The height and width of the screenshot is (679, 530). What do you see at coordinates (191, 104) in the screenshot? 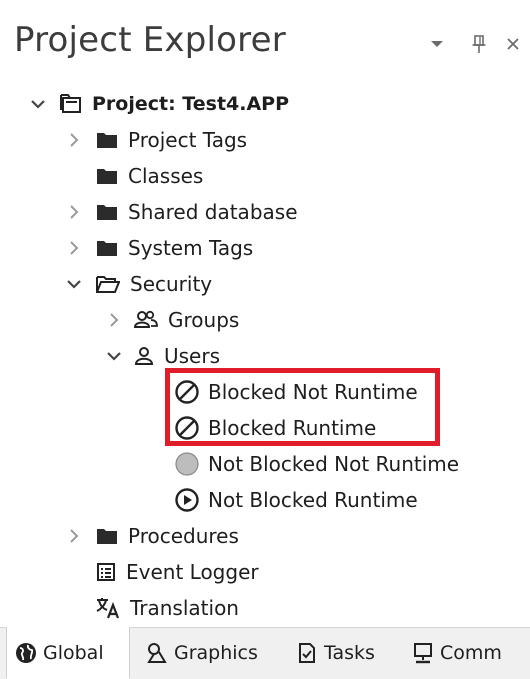
I see `tree-item-label: Project: Test4.APP` at bounding box center [191, 104].